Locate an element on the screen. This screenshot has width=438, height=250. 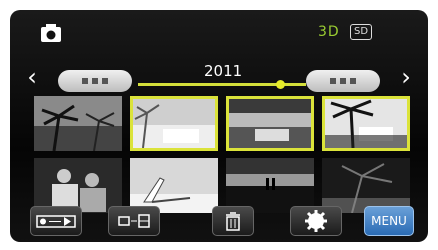
next-arrow-icon: › is located at coordinates (406, 77).